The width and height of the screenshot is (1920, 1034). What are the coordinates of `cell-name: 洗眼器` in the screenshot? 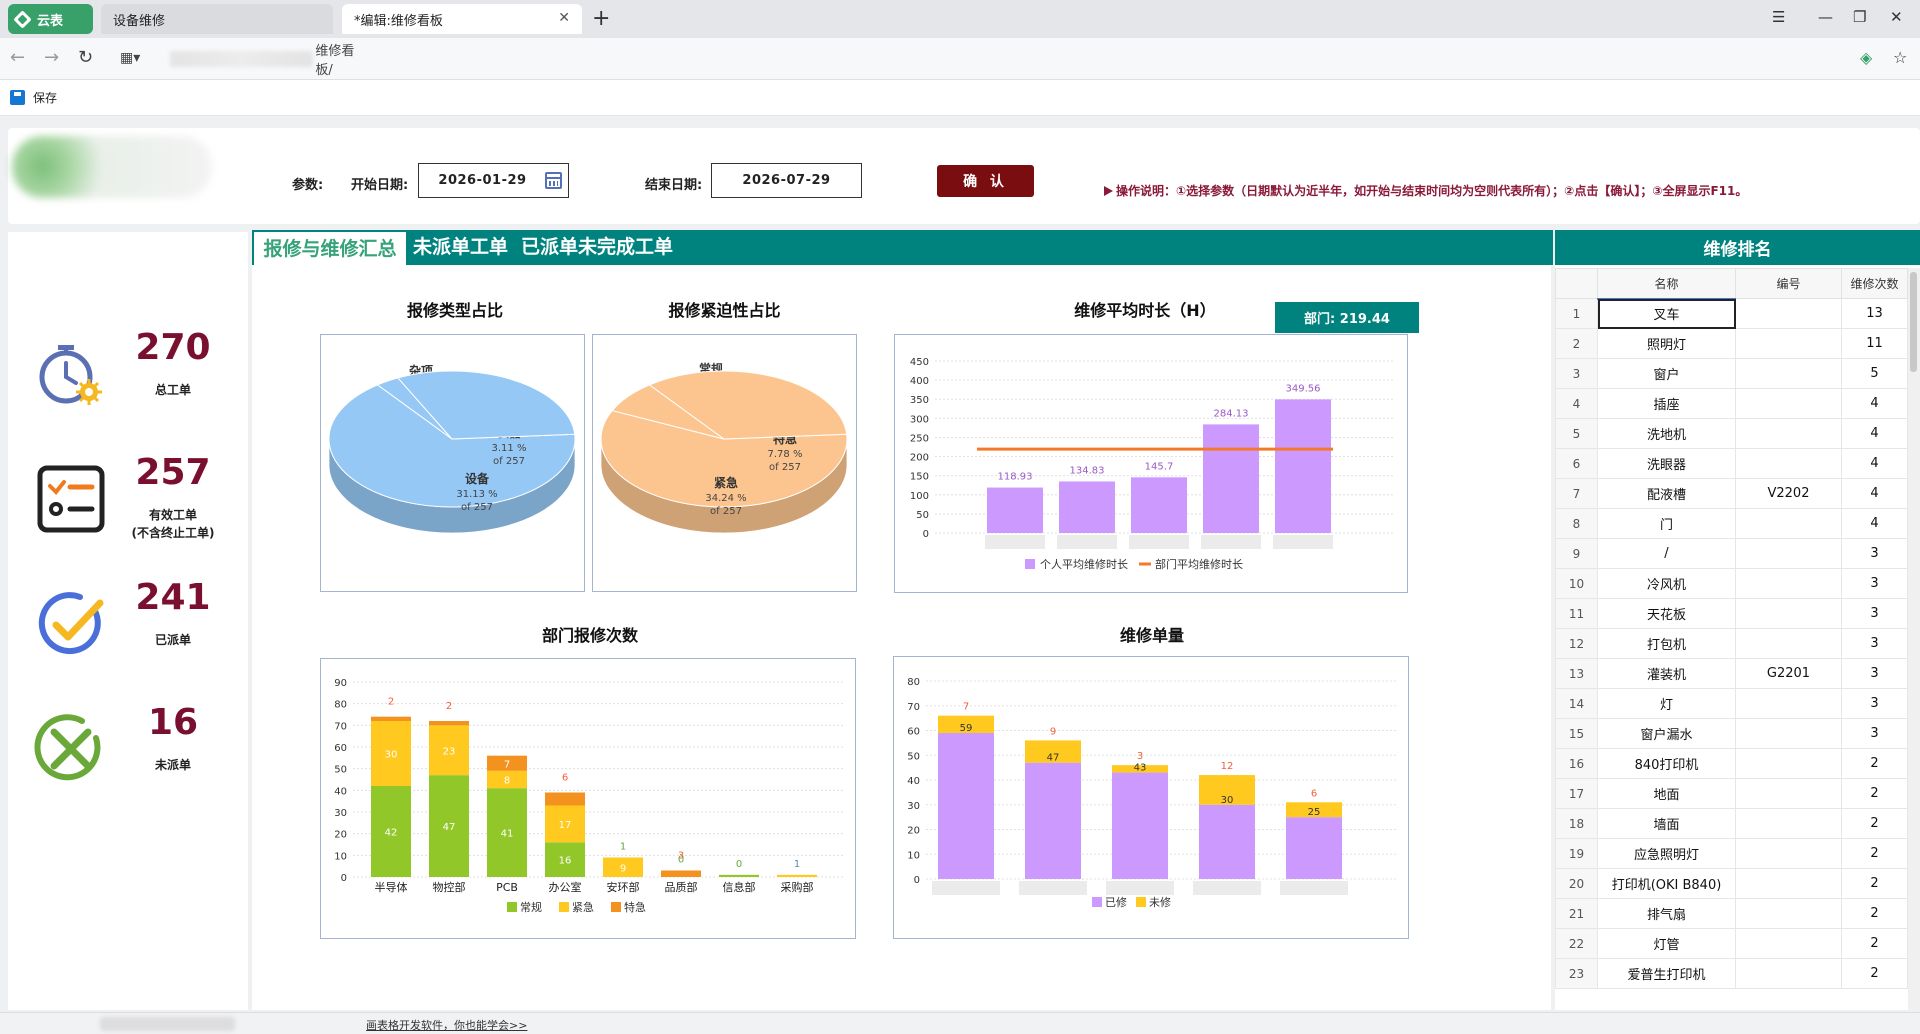 It's located at (1666, 463).